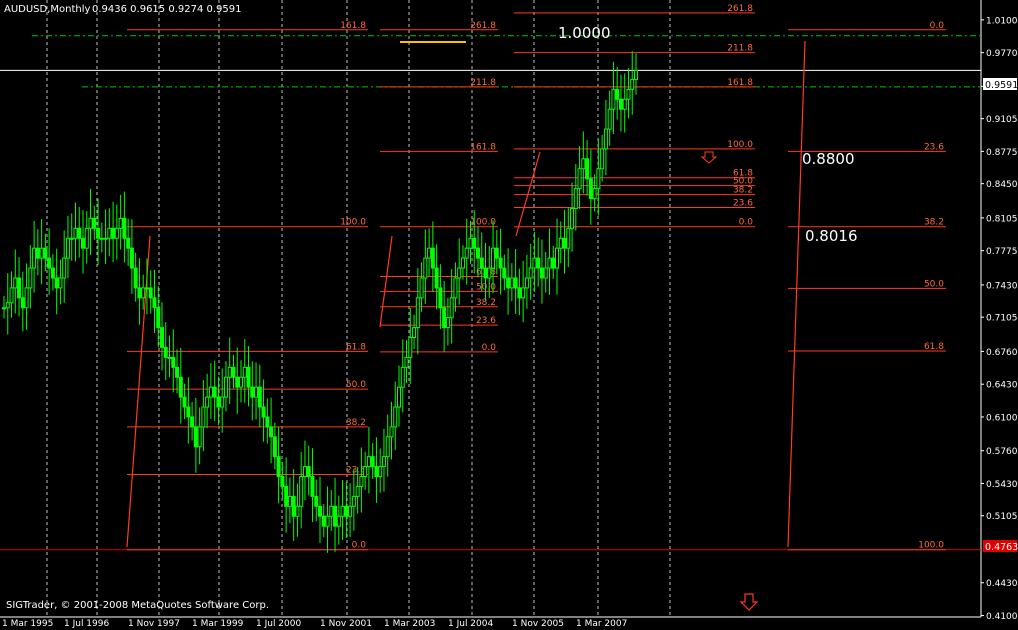 This screenshot has width=1018, height=630. I want to click on price-tick-label: 0.6760, so click(1002, 353).